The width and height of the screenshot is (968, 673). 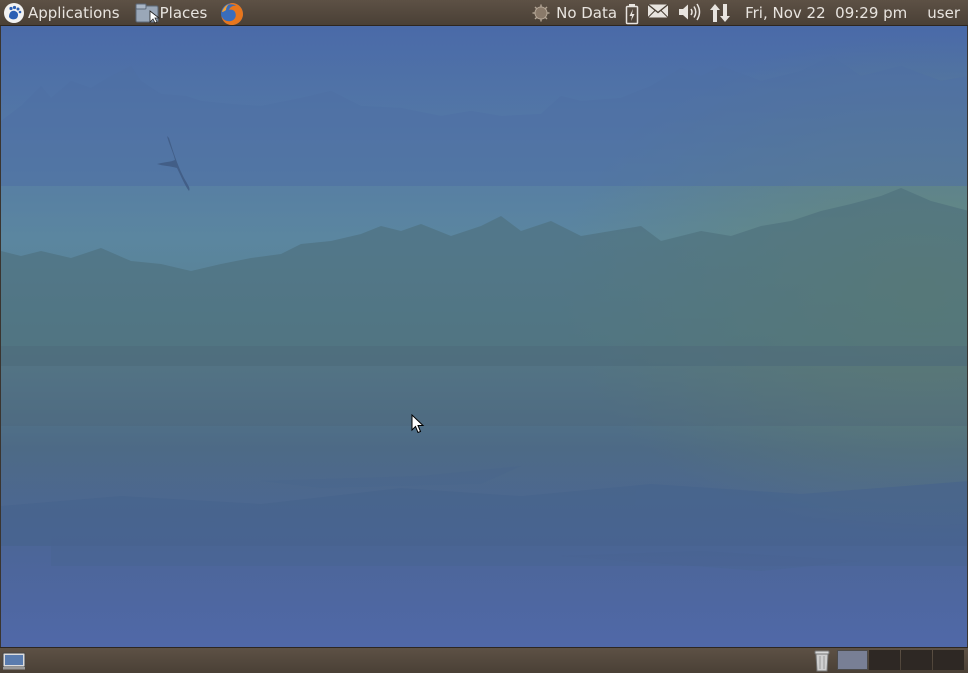 What do you see at coordinates (147, 13) in the screenshot?
I see `folder-icon` at bounding box center [147, 13].